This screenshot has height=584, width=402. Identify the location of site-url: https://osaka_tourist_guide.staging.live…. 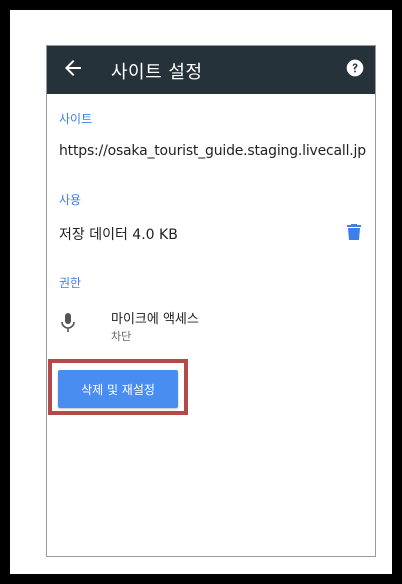
(212, 151).